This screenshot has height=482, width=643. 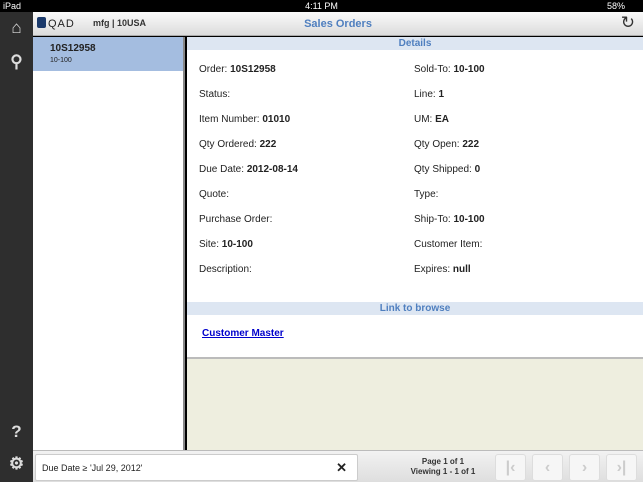 What do you see at coordinates (615, 6) in the screenshot?
I see `battery-label: 58%` at bounding box center [615, 6].